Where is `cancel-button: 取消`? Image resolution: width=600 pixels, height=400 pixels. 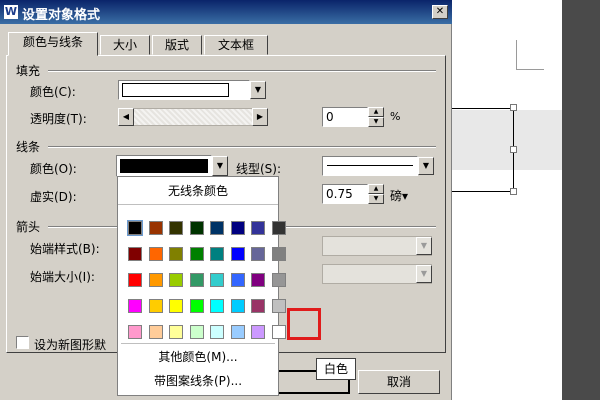 cancel-button: 取消 is located at coordinates (399, 382).